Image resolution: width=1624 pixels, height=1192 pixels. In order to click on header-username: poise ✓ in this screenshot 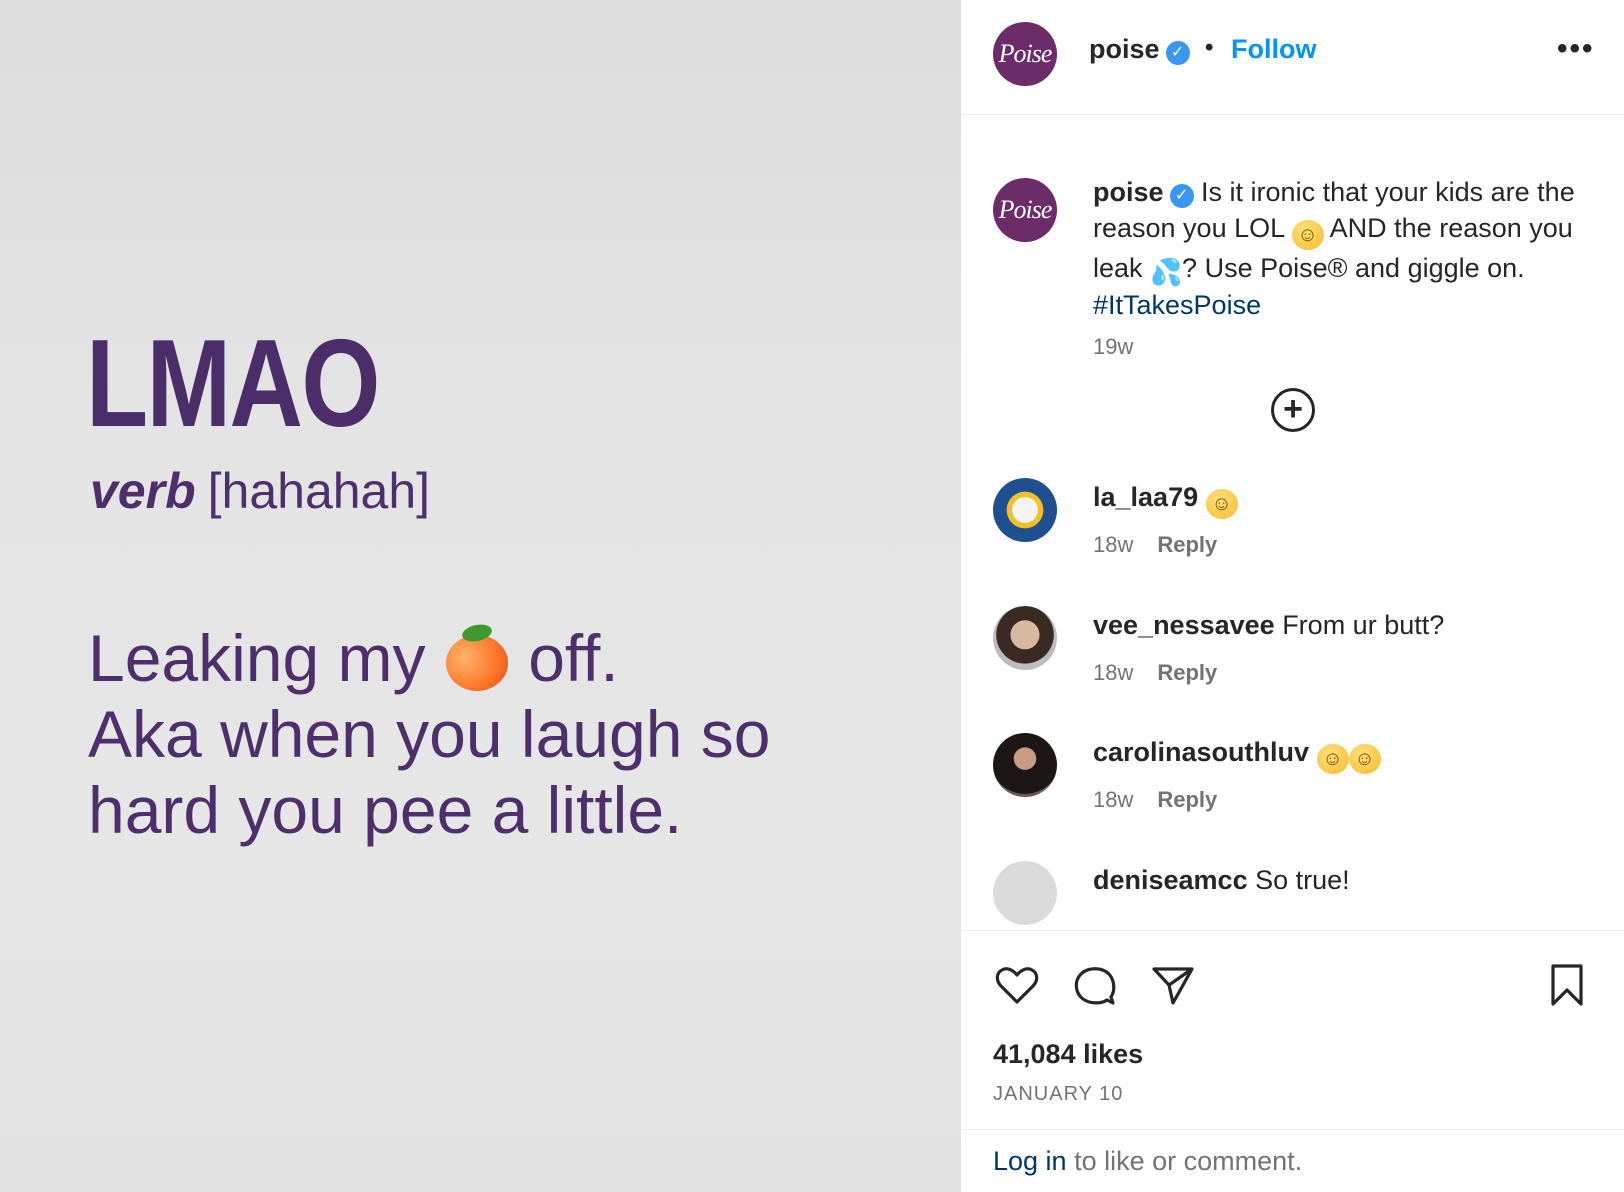, I will do `click(1139, 49)`.